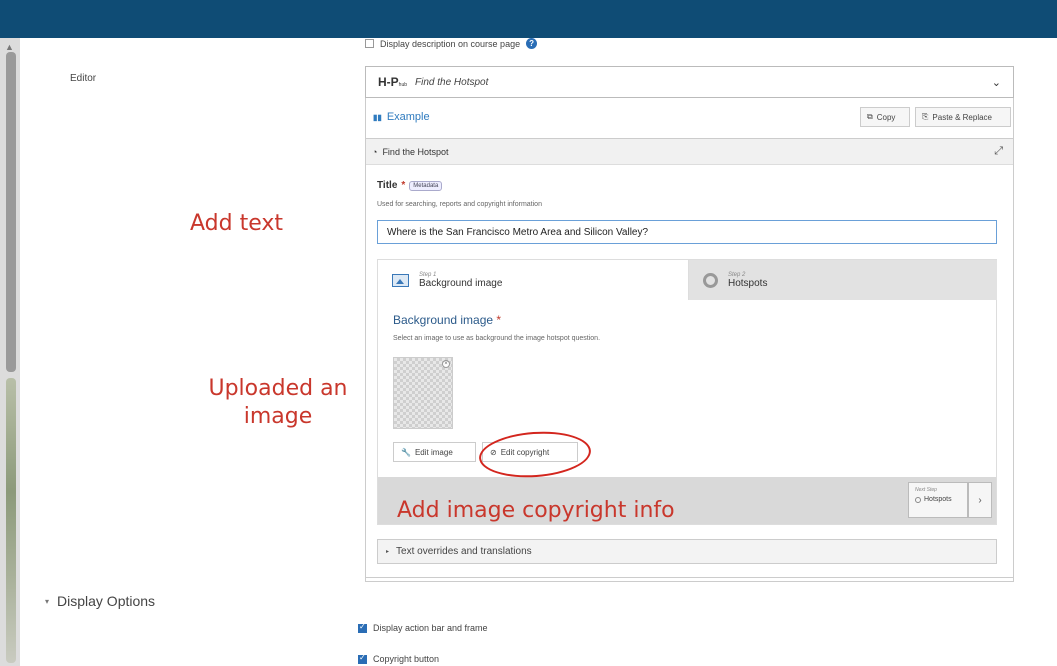 The image size is (1057, 666). I want to click on step1-name: Background image, so click(461, 283).